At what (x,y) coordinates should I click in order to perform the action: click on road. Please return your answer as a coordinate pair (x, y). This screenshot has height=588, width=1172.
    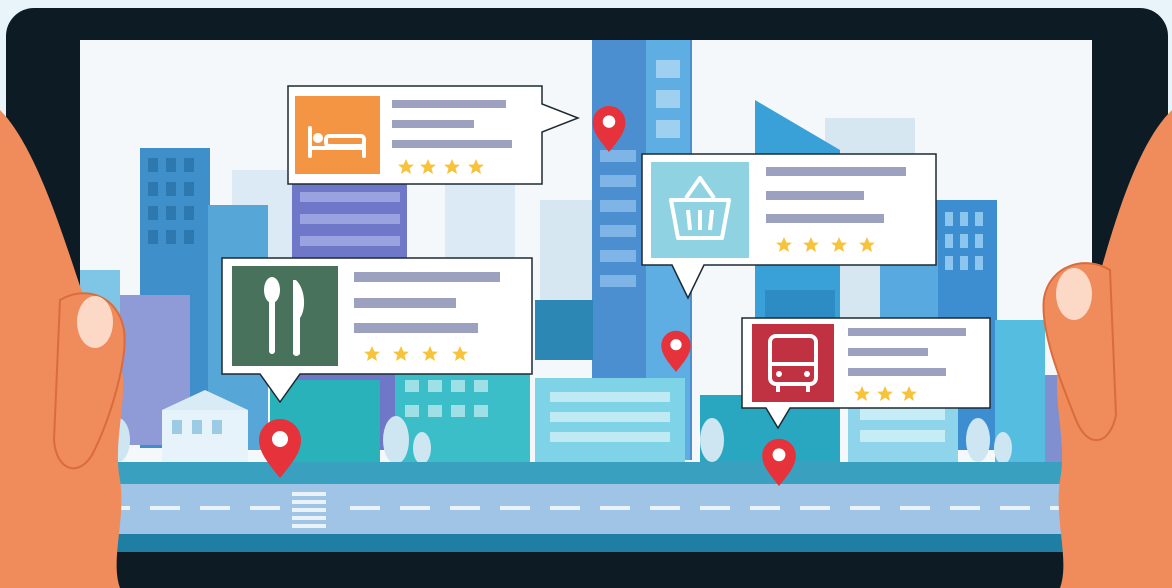
    Looking at the image, I should click on (586, 507).